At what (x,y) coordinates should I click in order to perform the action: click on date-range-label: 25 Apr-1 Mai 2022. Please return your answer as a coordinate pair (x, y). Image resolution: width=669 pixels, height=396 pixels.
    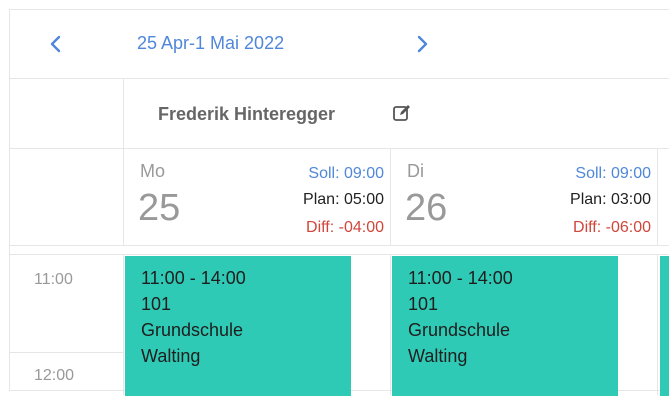
    Looking at the image, I should click on (210, 43).